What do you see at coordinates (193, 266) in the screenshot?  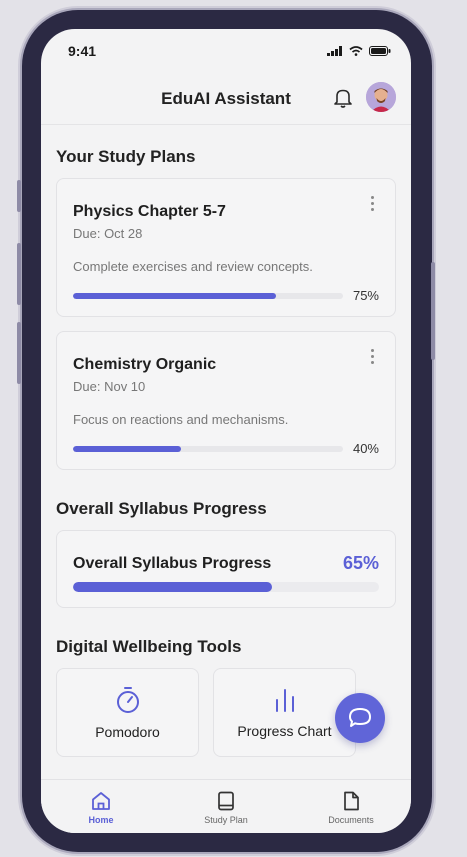 I see `plan-description: Complete exercises and review concepts.` at bounding box center [193, 266].